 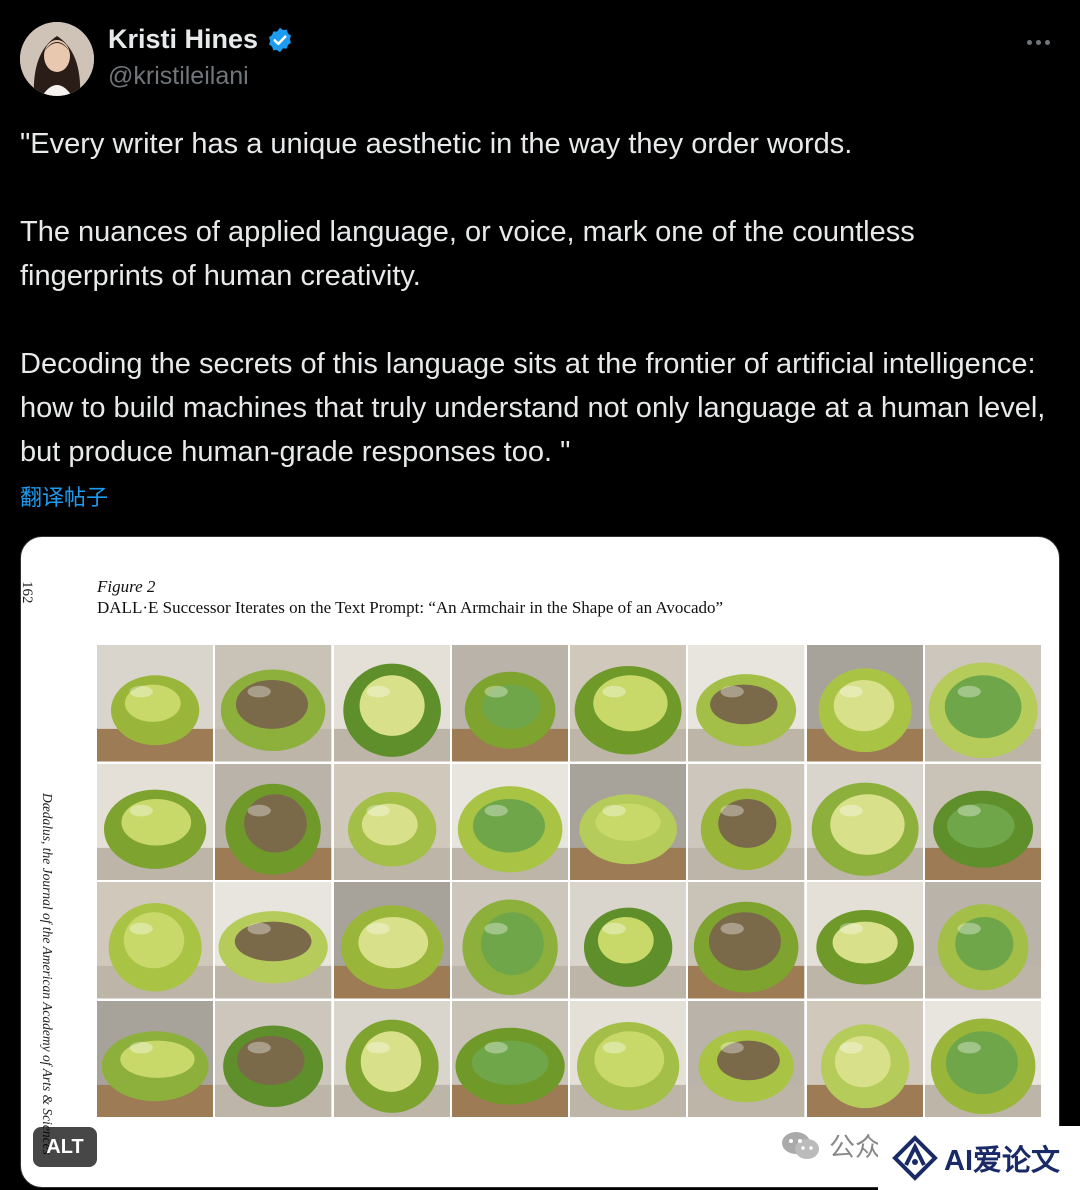 What do you see at coordinates (800, 1145) in the screenshot?
I see `wechat-icon` at bounding box center [800, 1145].